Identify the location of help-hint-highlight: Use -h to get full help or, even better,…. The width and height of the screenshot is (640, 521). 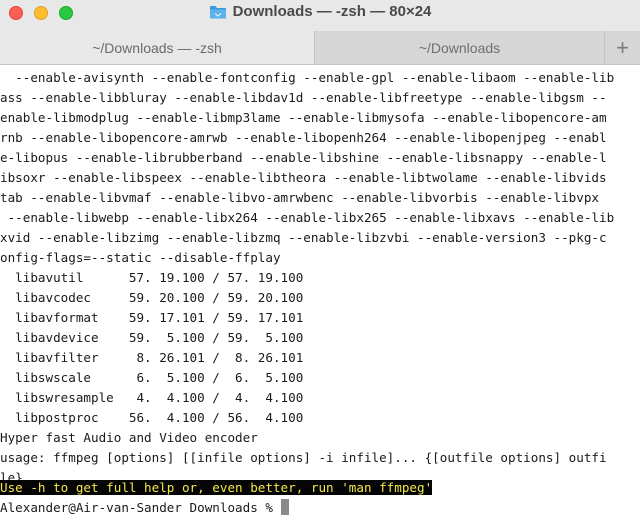
(216, 487).